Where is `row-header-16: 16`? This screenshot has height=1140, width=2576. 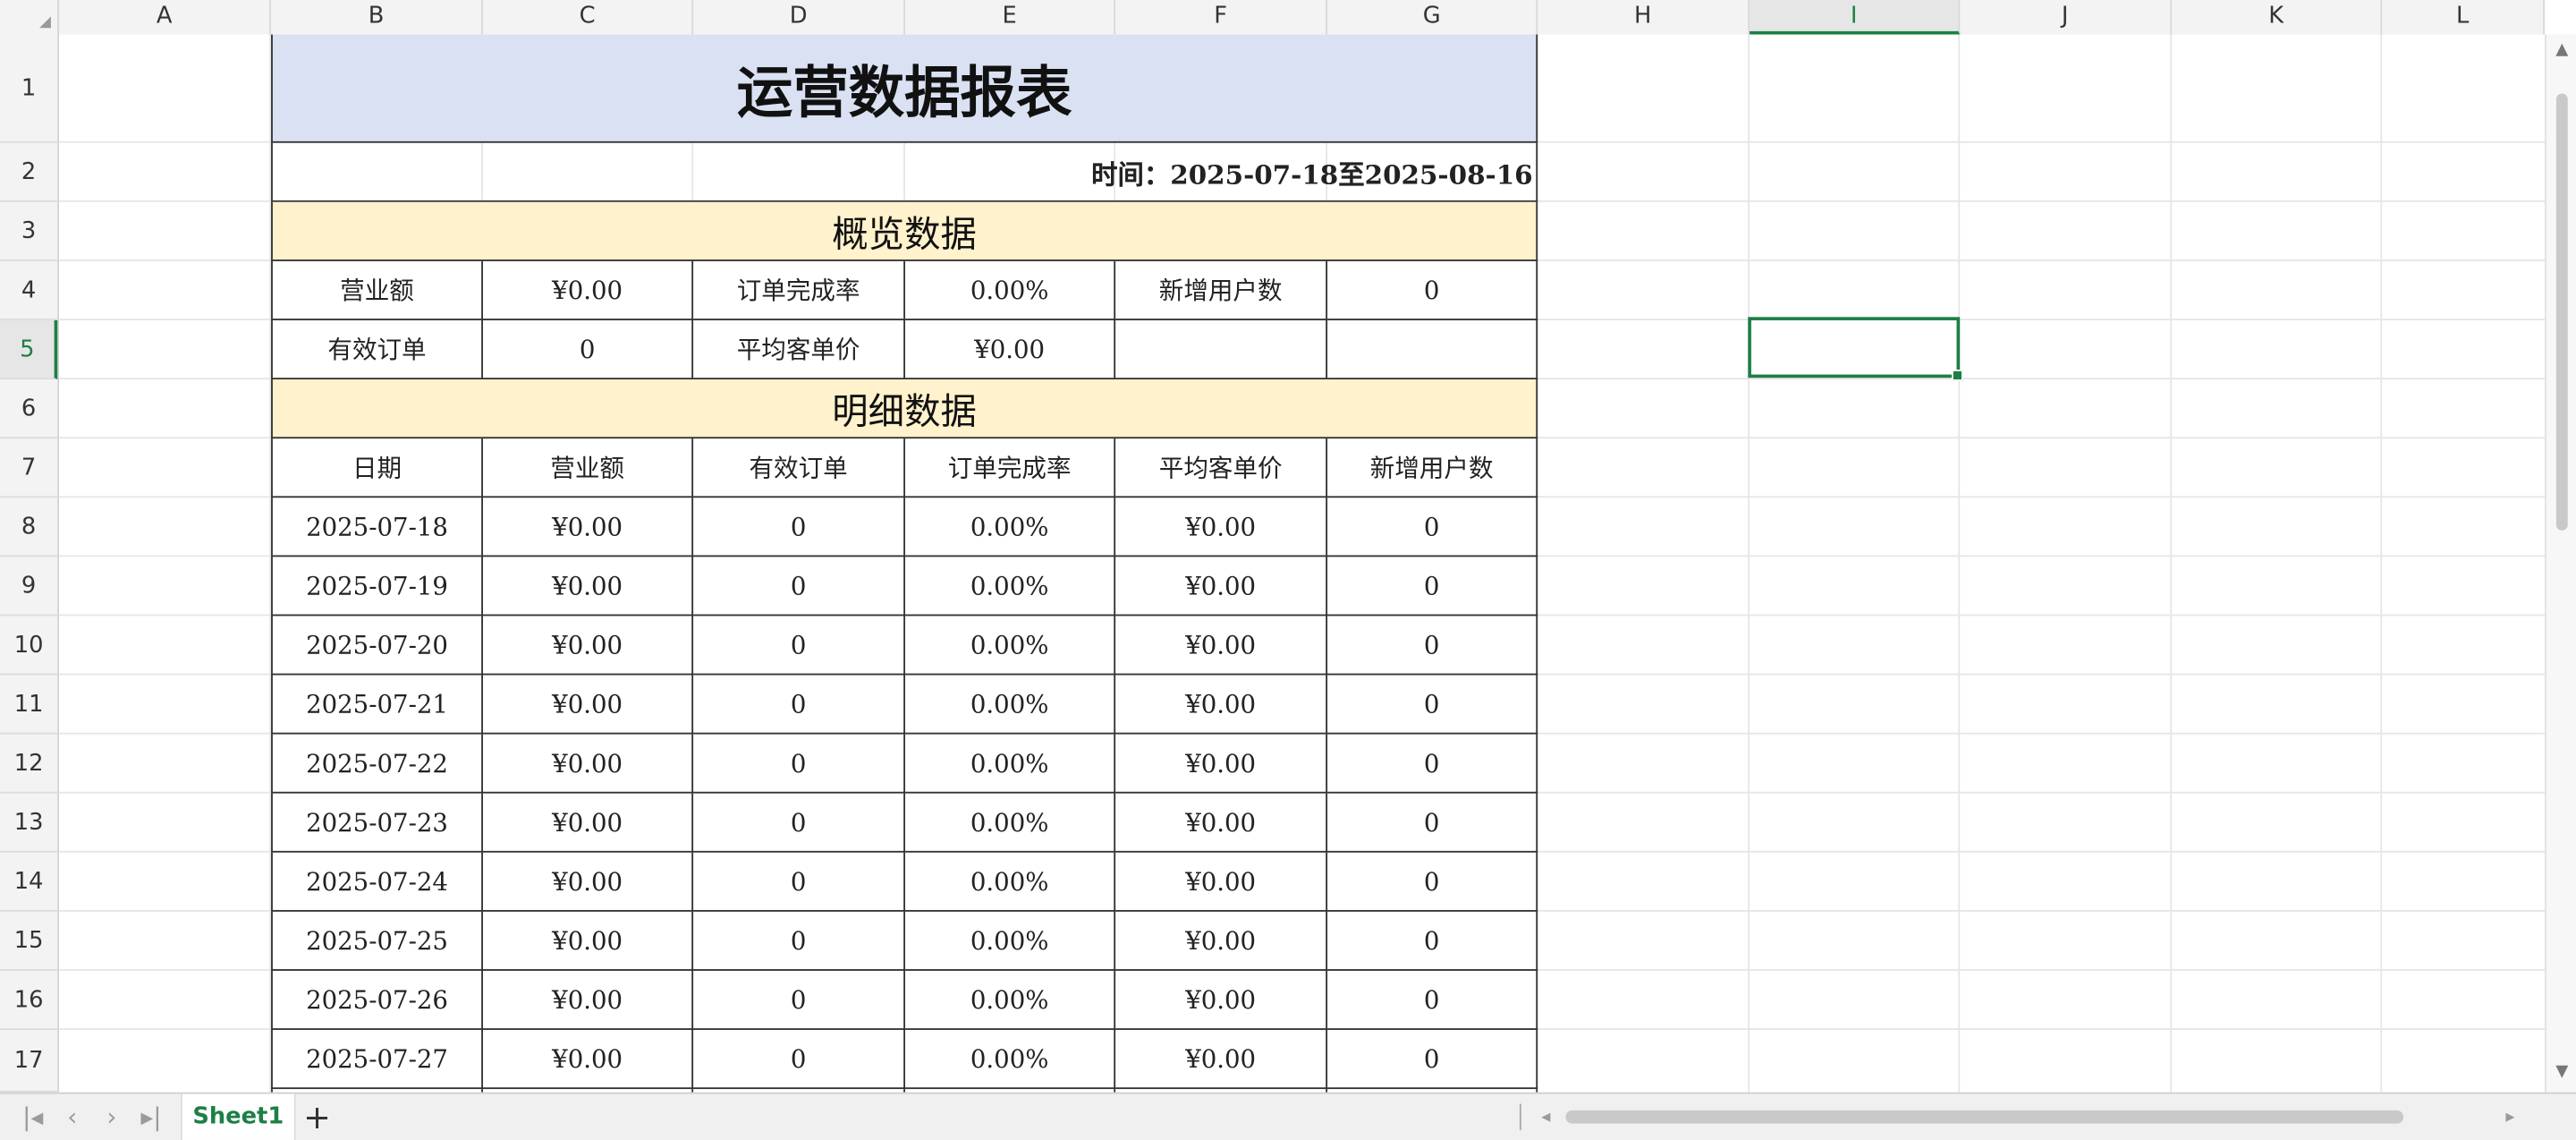 row-header-16: 16 is located at coordinates (29, 1000).